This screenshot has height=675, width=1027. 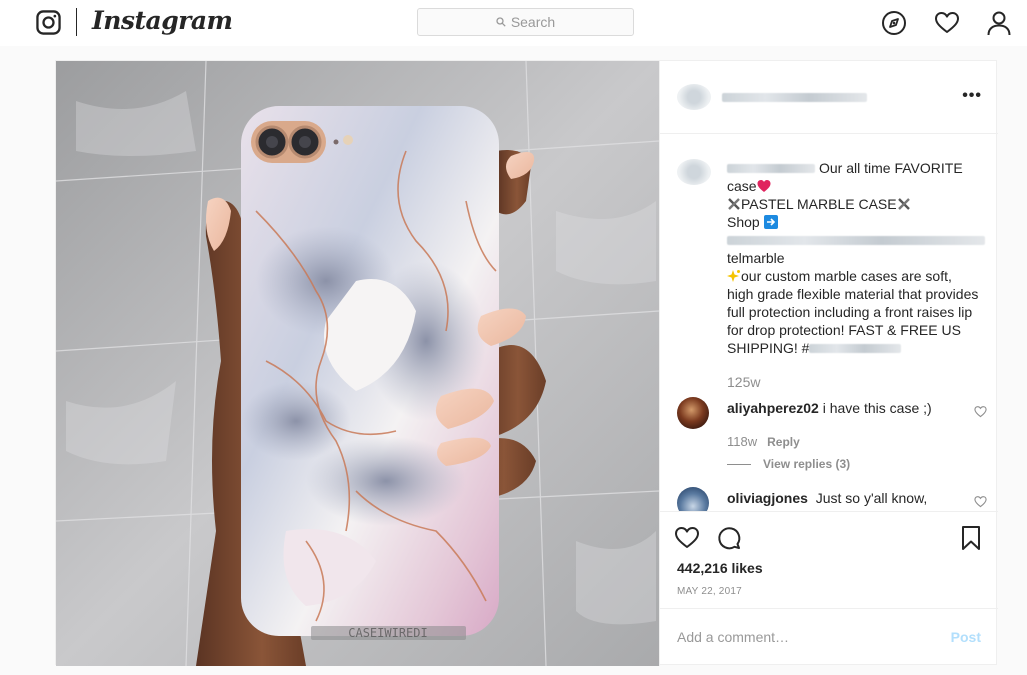 What do you see at coordinates (387, 633) in the screenshot?
I see `photo-watermark: CASEIWIREDI` at bounding box center [387, 633].